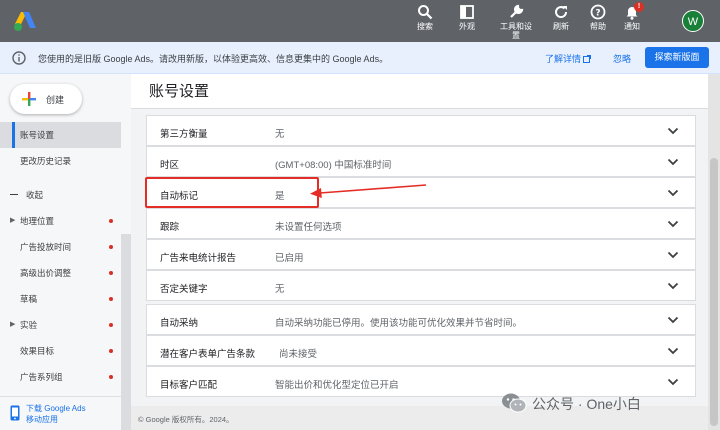  I want to click on setting-value: 未设置任何选项, so click(308, 227).